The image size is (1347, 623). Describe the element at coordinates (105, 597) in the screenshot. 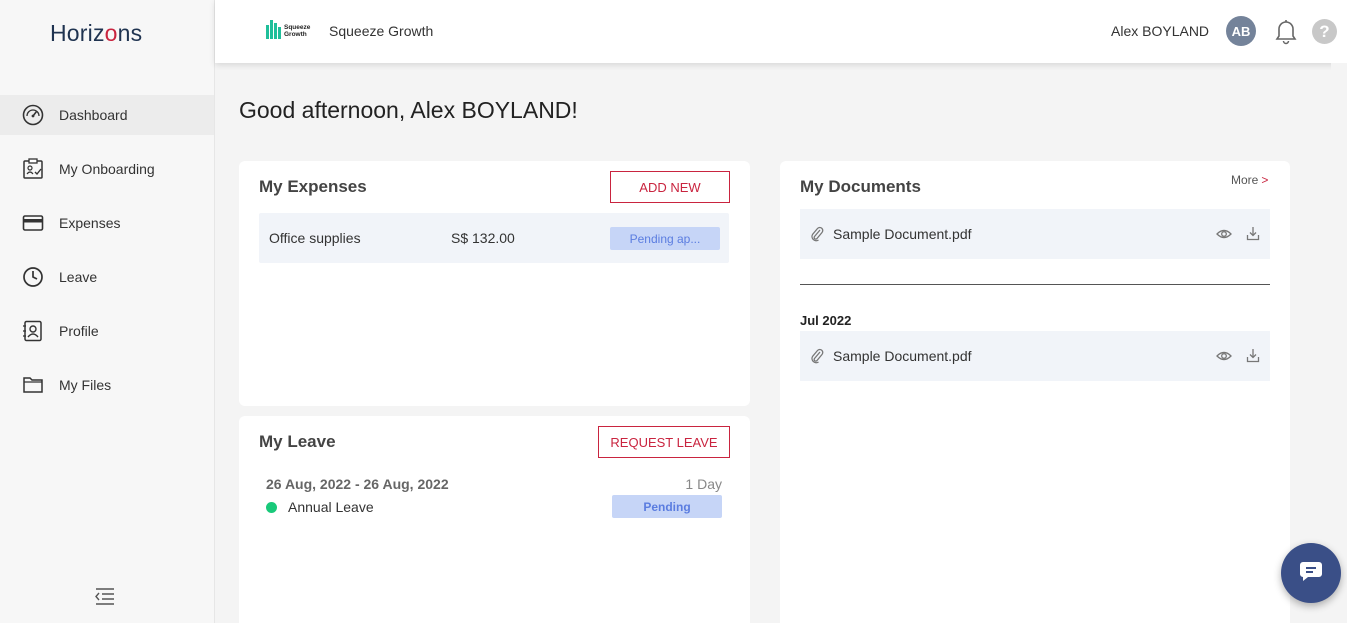

I see `collapse-menu-icon` at that location.